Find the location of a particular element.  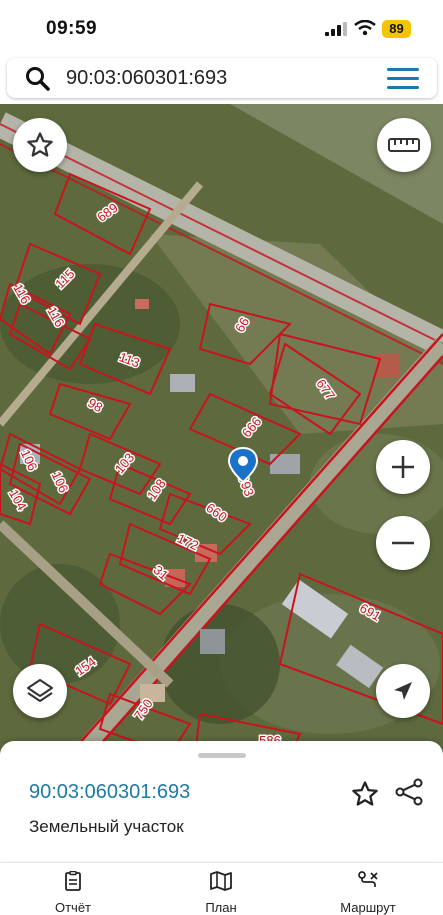

map-icon is located at coordinates (221, 881).